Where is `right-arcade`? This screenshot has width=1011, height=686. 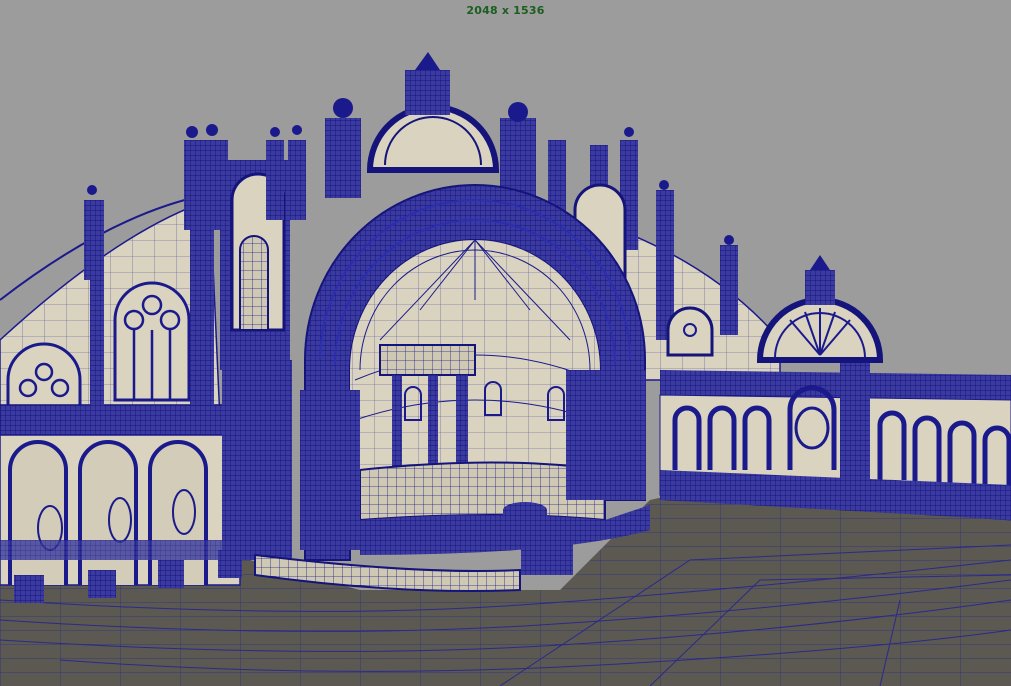 right-arcade is located at coordinates (835, 440).